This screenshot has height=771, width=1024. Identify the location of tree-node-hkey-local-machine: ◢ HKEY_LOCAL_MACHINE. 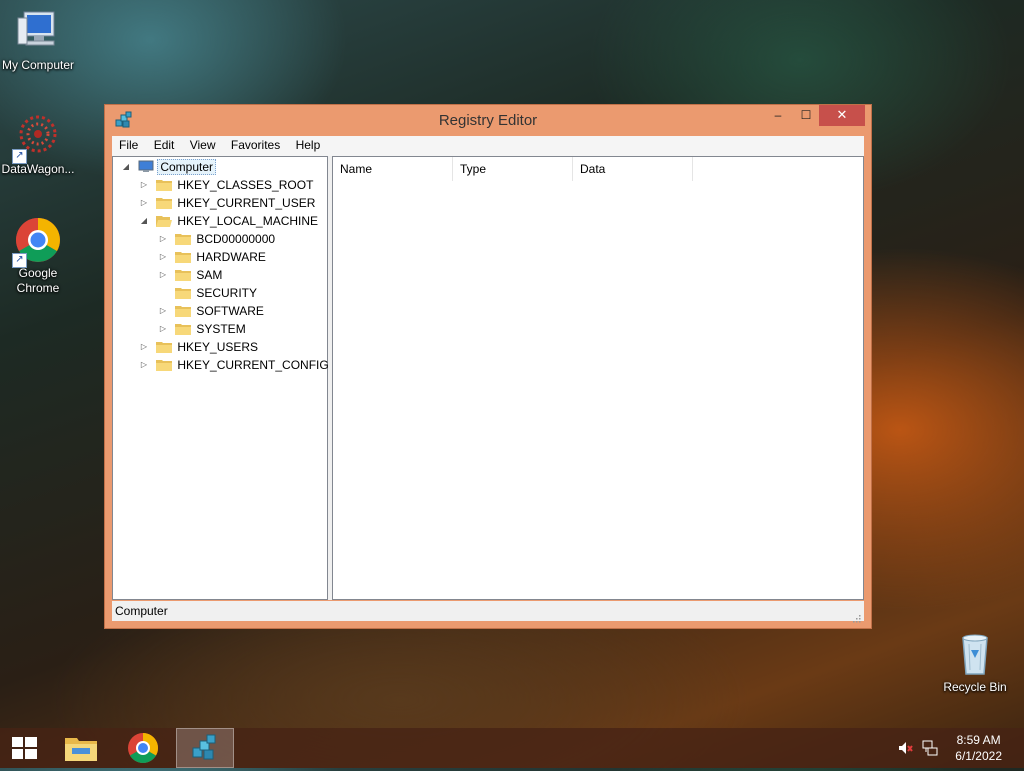
(229, 221).